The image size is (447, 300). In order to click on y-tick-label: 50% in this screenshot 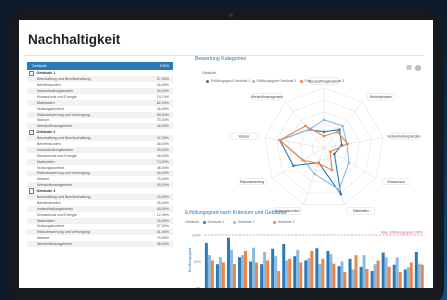, I will do `click(198, 262)`.